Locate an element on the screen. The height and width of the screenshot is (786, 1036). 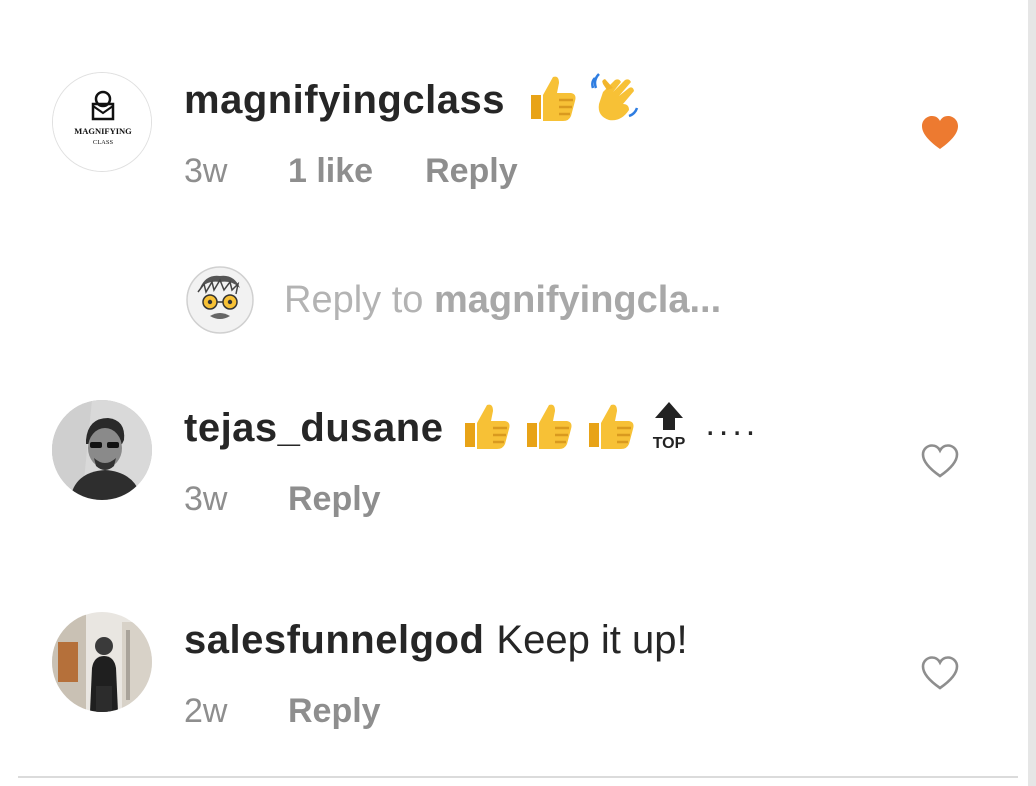
avatar-text-top: MAGNIFYING is located at coordinates (103, 131).